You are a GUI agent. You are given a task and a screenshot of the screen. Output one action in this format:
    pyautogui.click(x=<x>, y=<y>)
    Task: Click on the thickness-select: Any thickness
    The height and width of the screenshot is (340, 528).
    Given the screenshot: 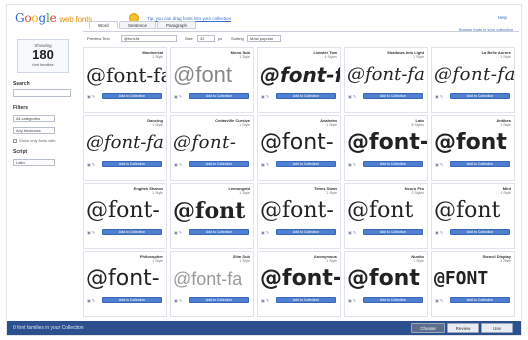 What is the action you would take?
    pyautogui.click(x=34, y=130)
    